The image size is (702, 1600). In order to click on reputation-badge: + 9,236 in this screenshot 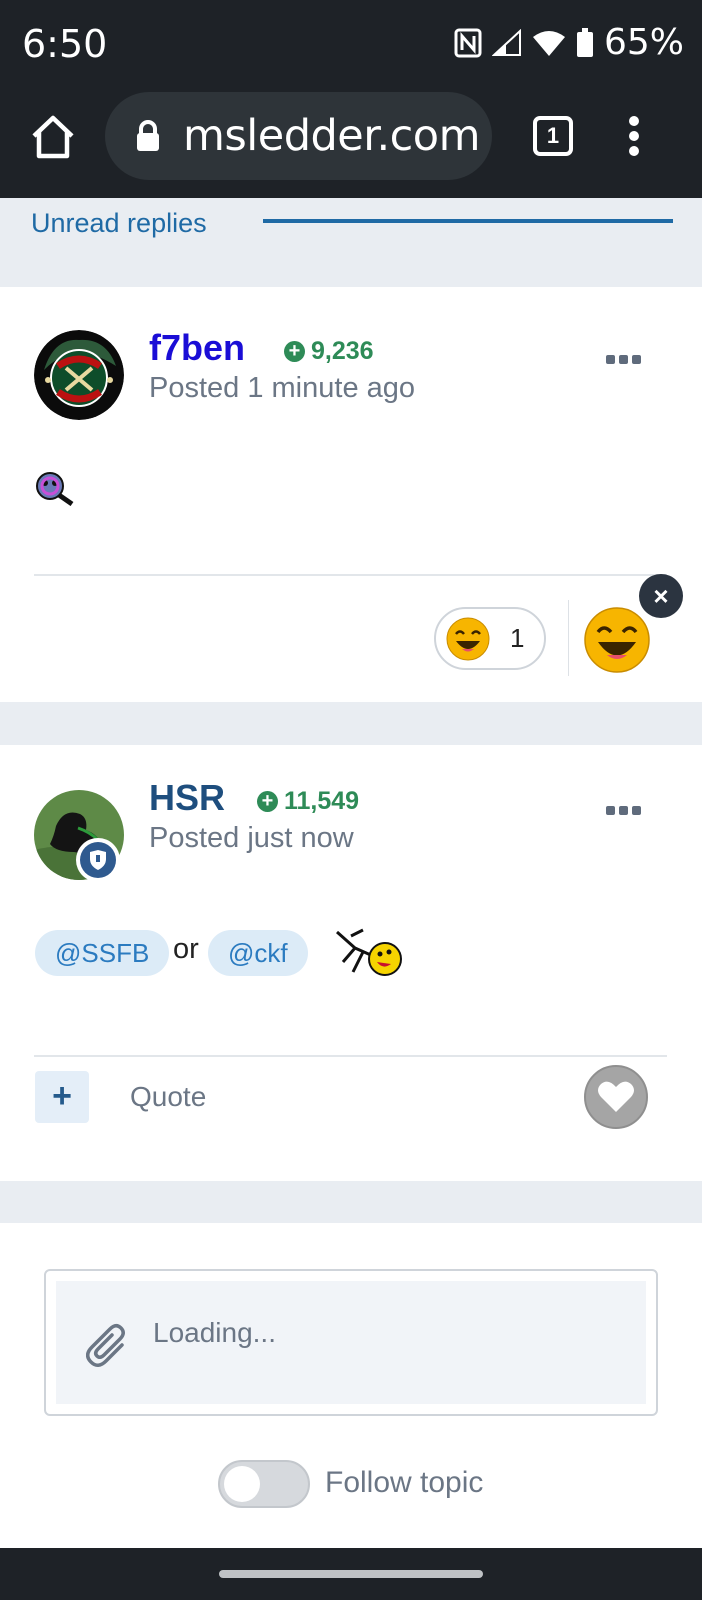, I will do `click(329, 351)`.